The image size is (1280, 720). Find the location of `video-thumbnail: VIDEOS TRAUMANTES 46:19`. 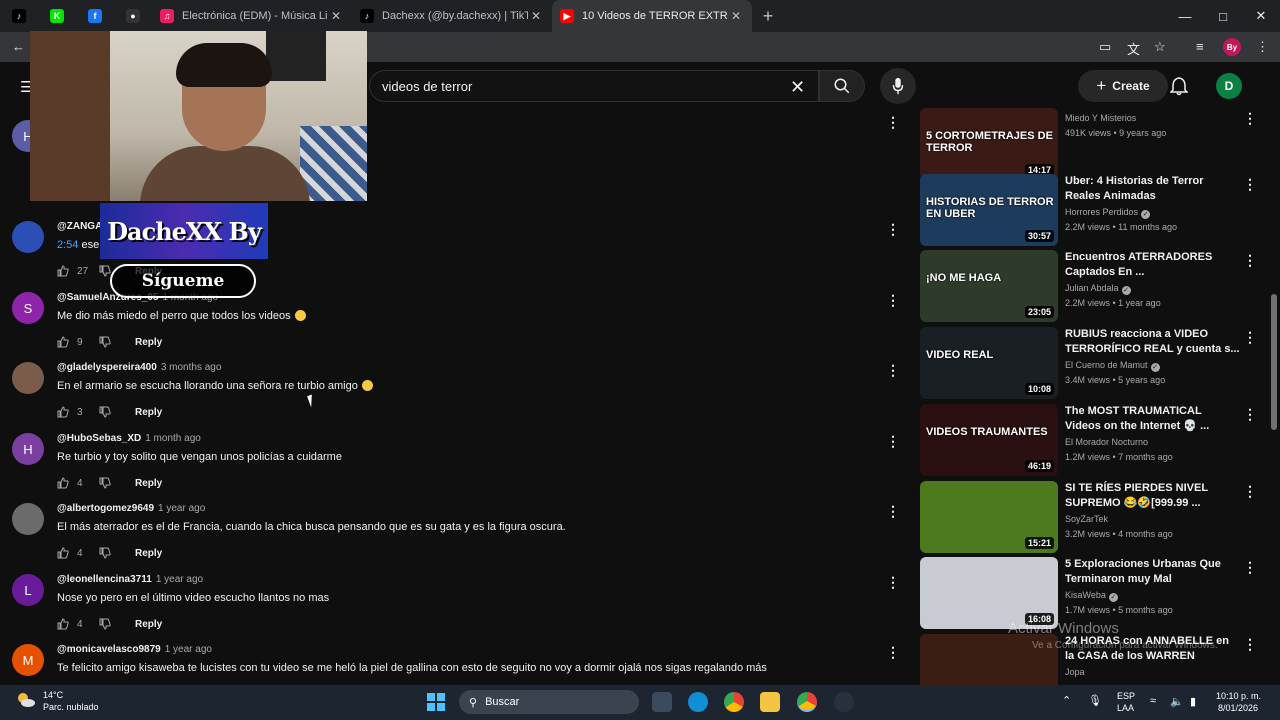

video-thumbnail: VIDEOS TRAUMANTES 46:19 is located at coordinates (989, 440).